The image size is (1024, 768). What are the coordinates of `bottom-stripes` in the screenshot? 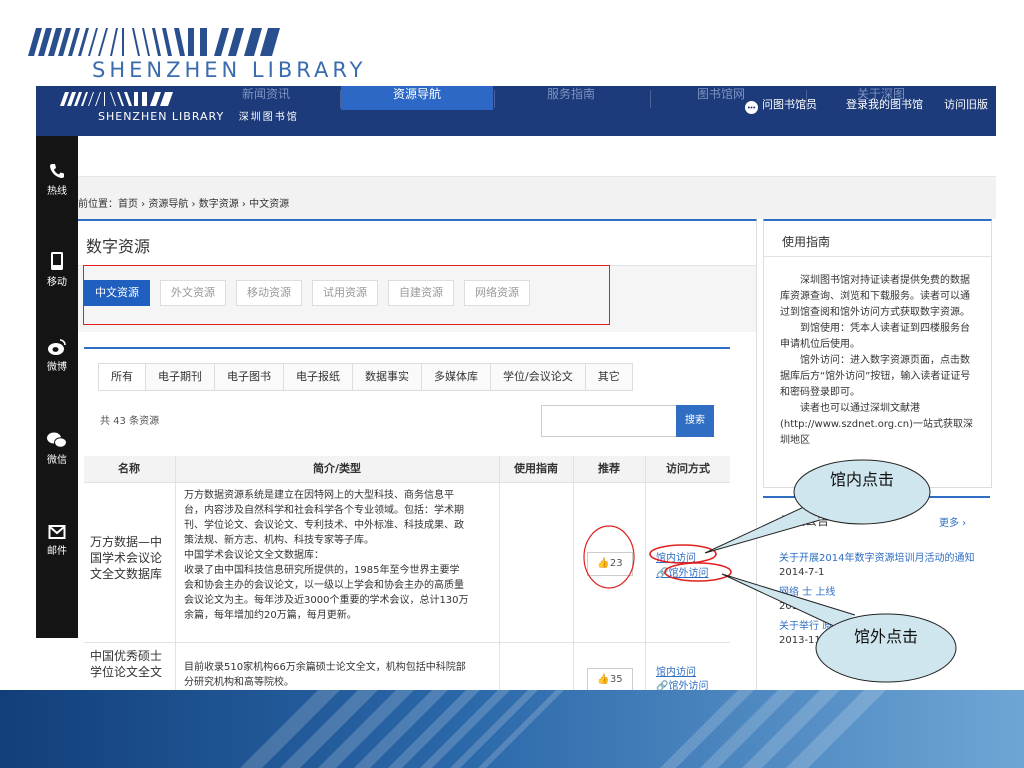 It's located at (563, 729).